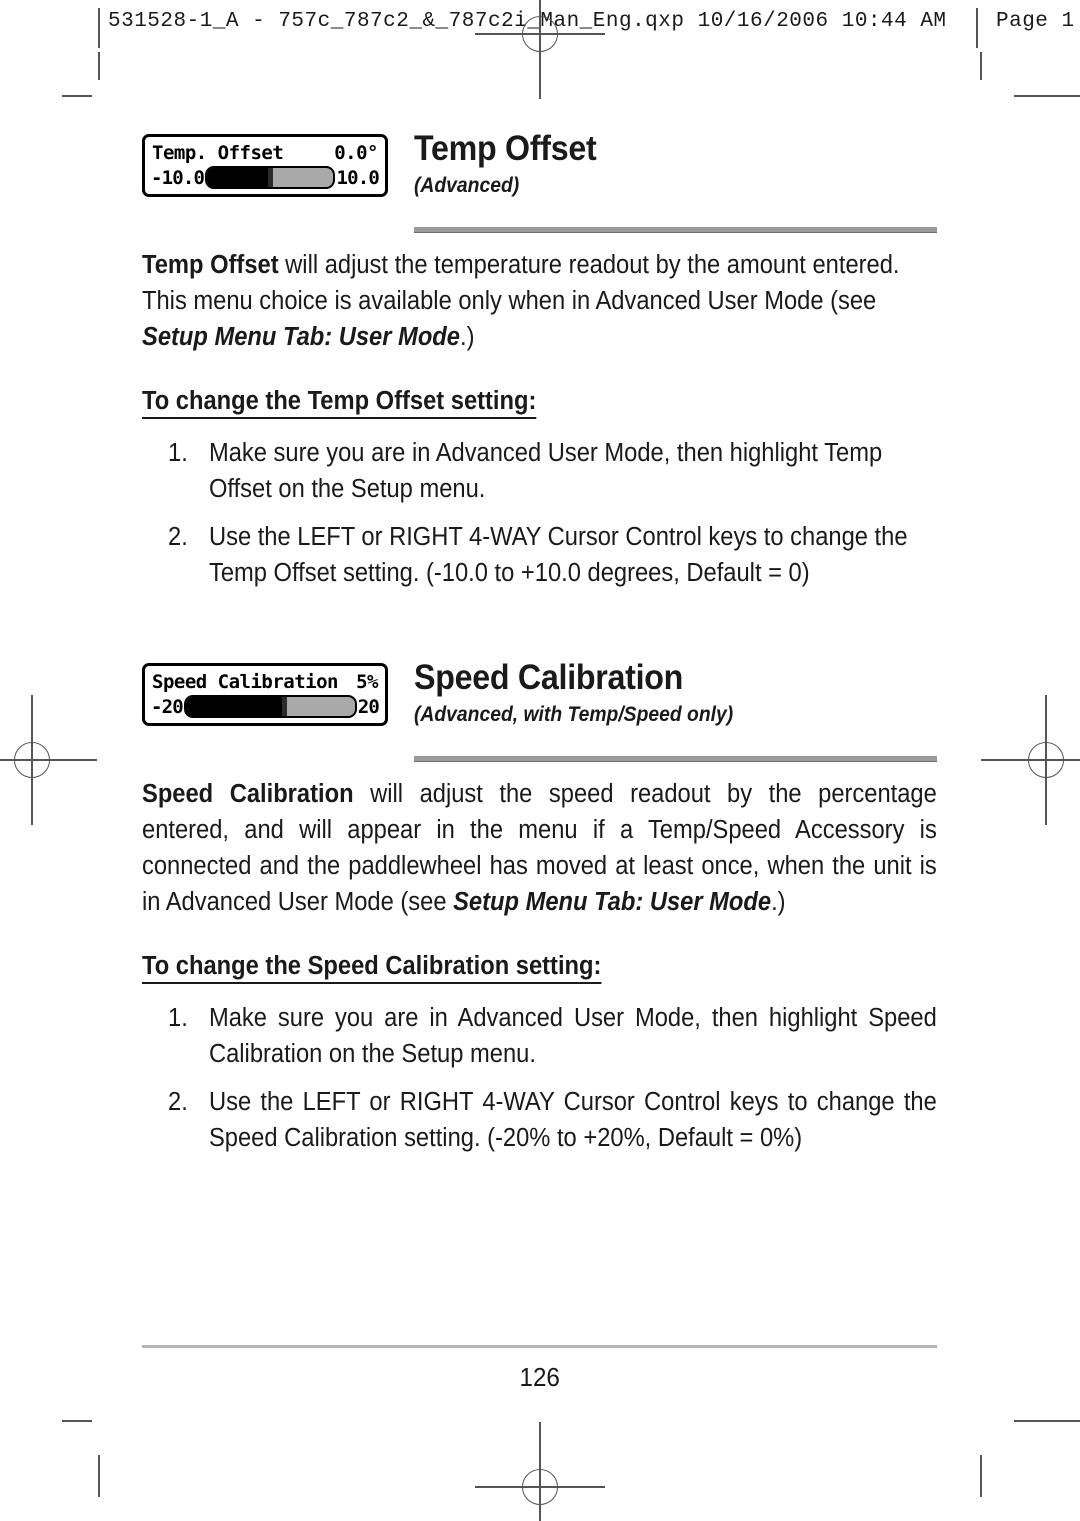 Image resolution: width=1080 pixels, height=1521 pixels. I want to click on crop-mark-top-left-vertical, so click(99, 66).